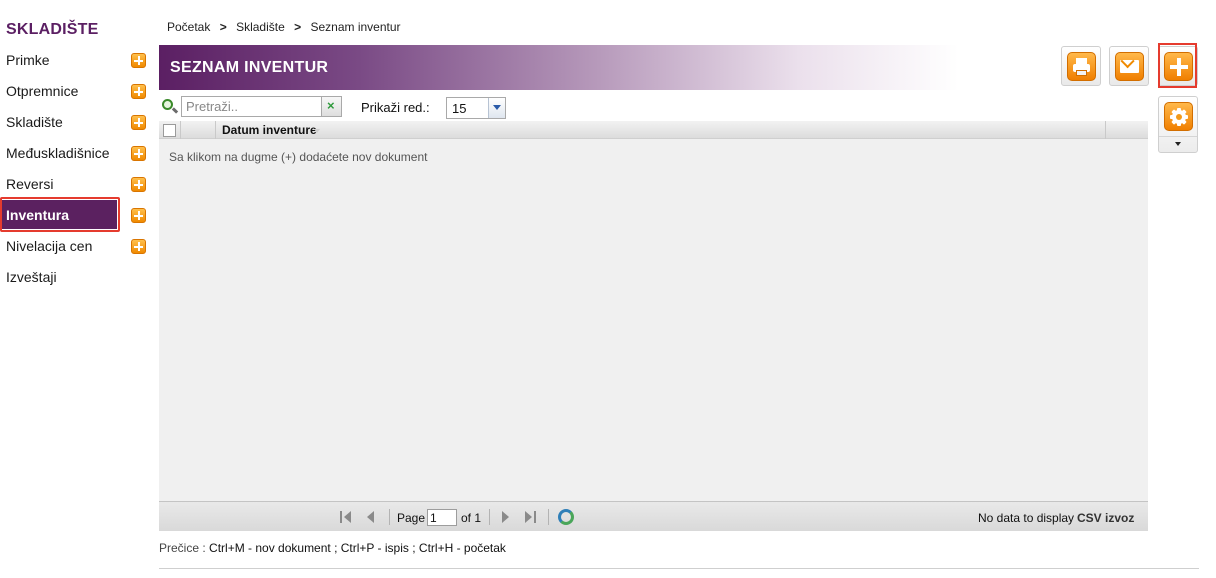 This screenshot has height=578, width=1216. I want to click on breadcrumb: Početak > Skladište > Seznam inventur, so click(284, 27).